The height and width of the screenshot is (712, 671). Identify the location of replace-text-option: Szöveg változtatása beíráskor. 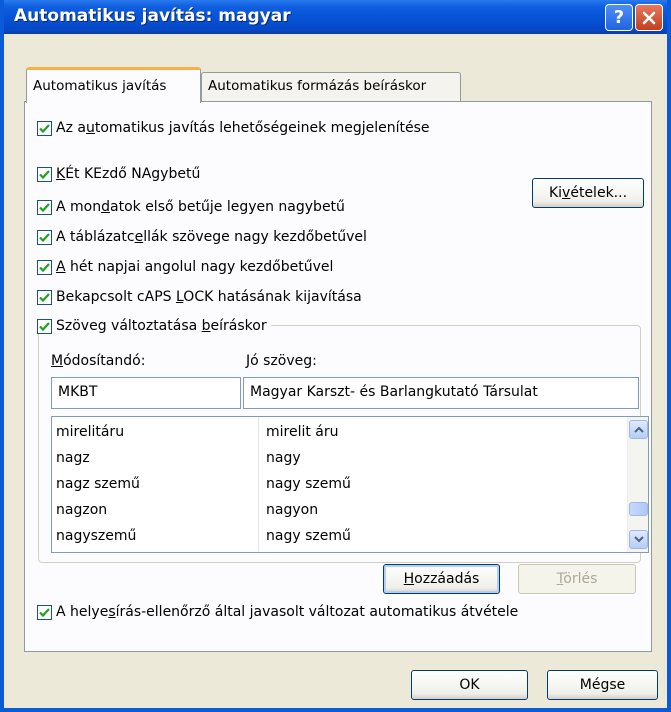
(154, 326).